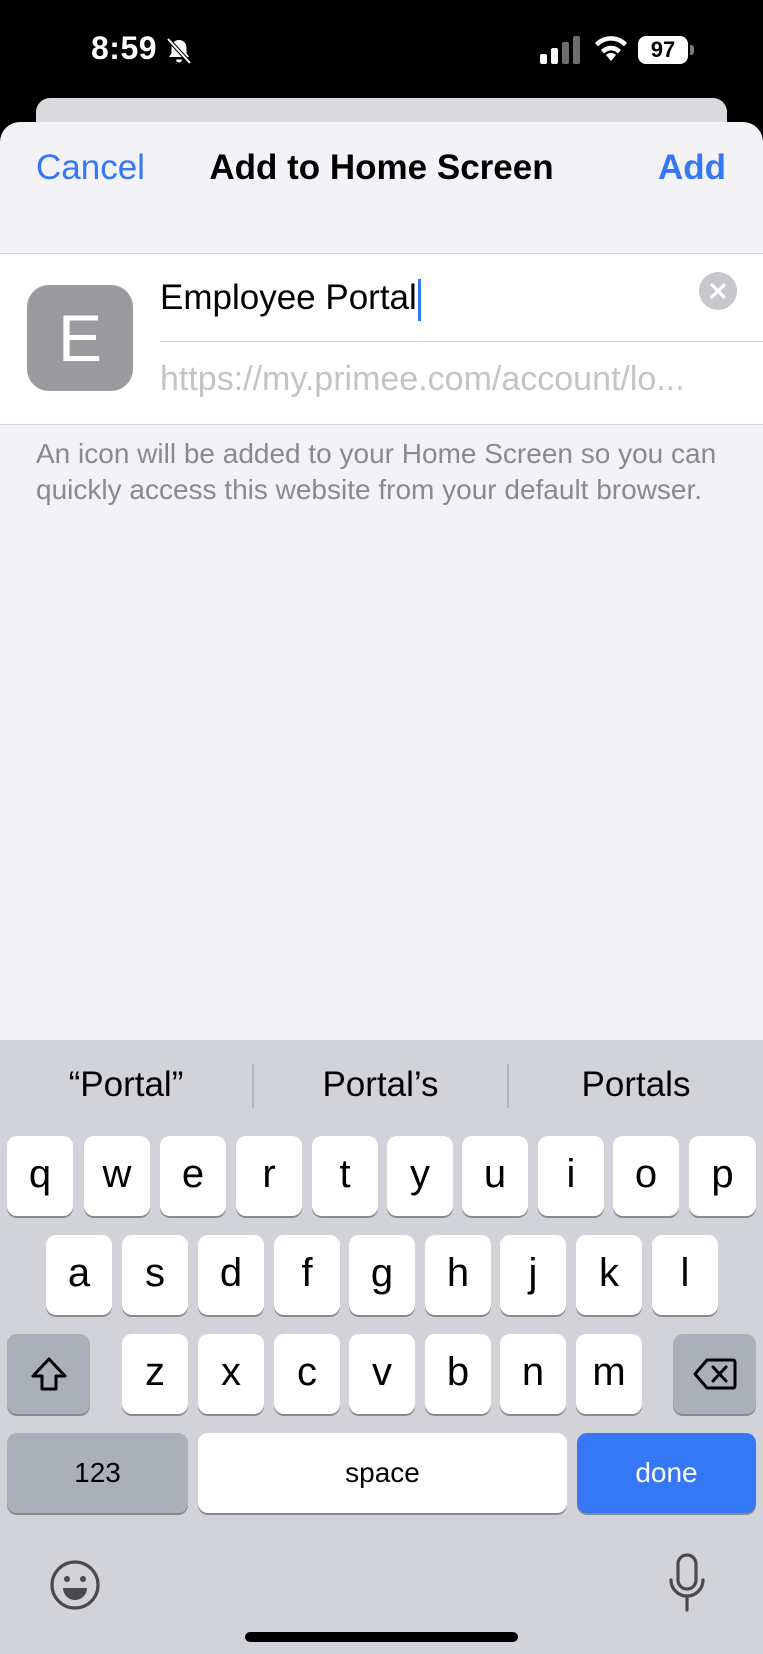 The height and width of the screenshot is (1654, 763). Describe the element at coordinates (420, 1176) in the screenshot. I see `key: y` at that location.